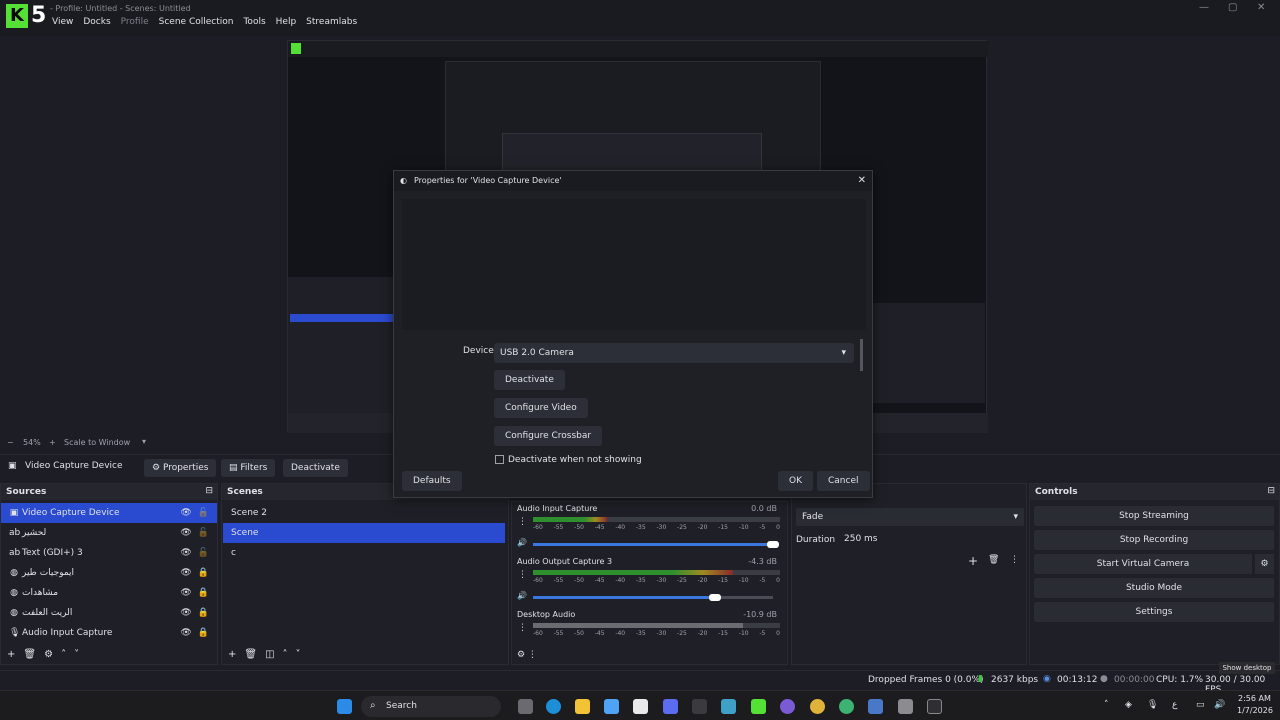 The image size is (1280, 720). Describe the element at coordinates (250, 654) in the screenshot. I see `remove-scene-icon: 🗑` at that location.